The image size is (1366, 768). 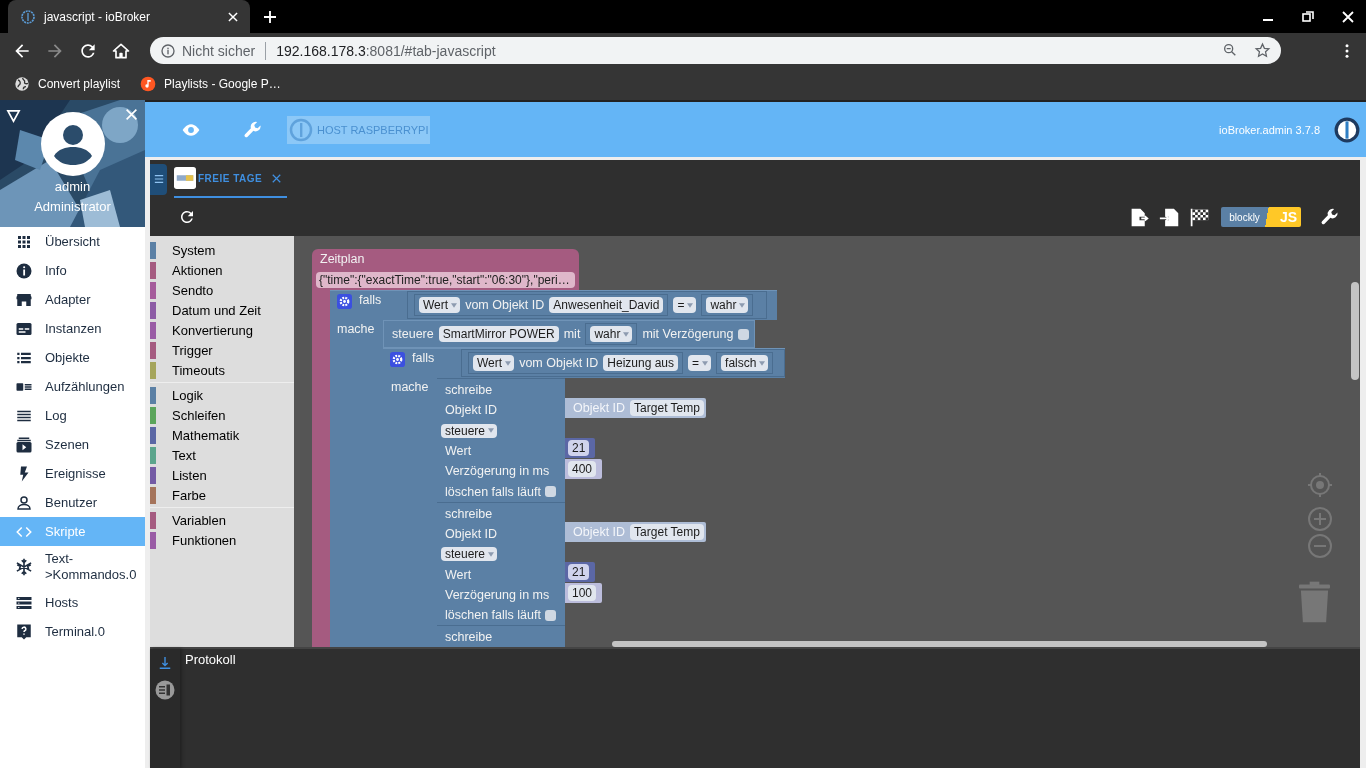 What do you see at coordinates (72, 270) in the screenshot?
I see `nav-item: Info` at bounding box center [72, 270].